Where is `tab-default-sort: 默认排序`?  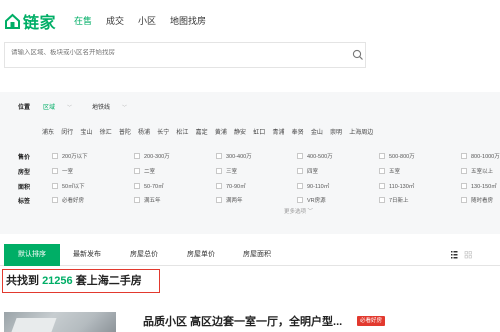
tab-default-sort: 默认排序 is located at coordinates (32, 255).